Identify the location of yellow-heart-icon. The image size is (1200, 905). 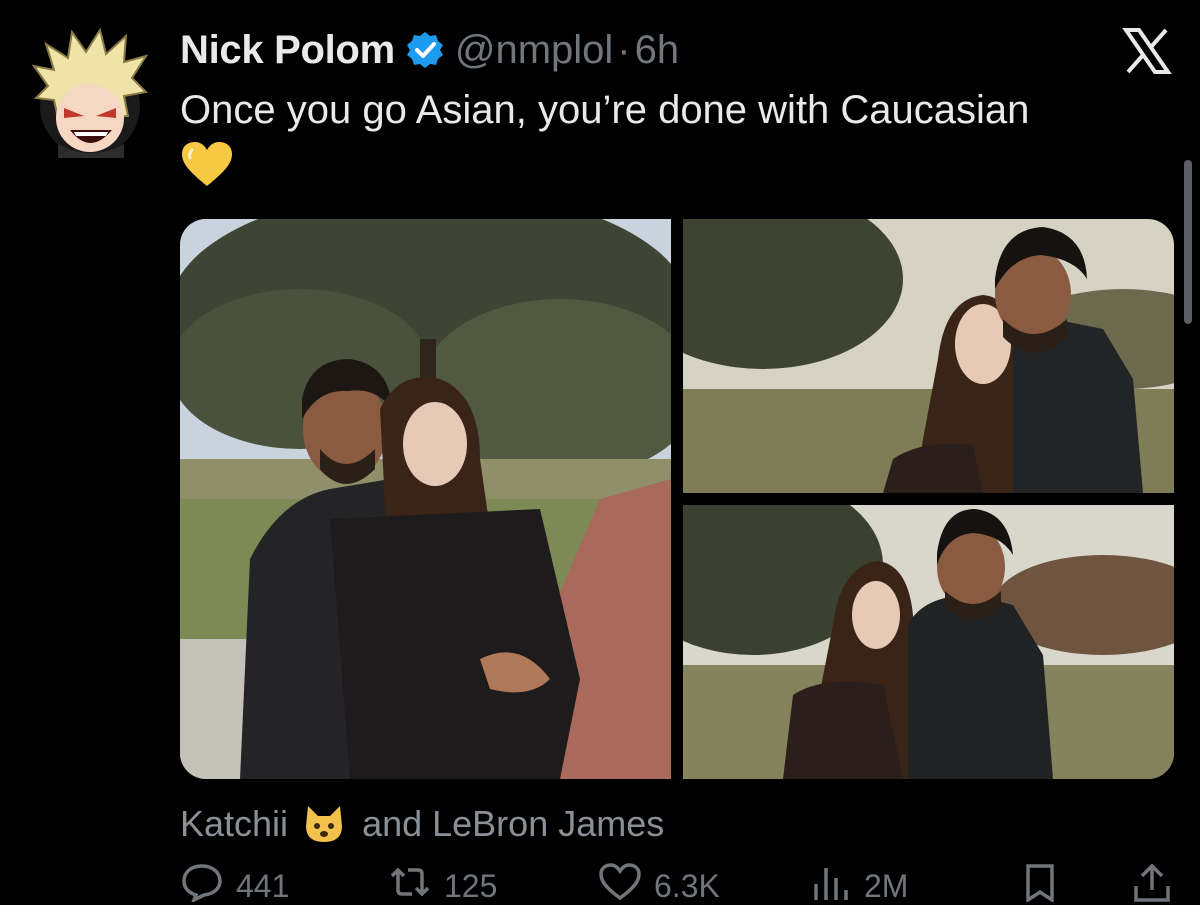
(207, 164).